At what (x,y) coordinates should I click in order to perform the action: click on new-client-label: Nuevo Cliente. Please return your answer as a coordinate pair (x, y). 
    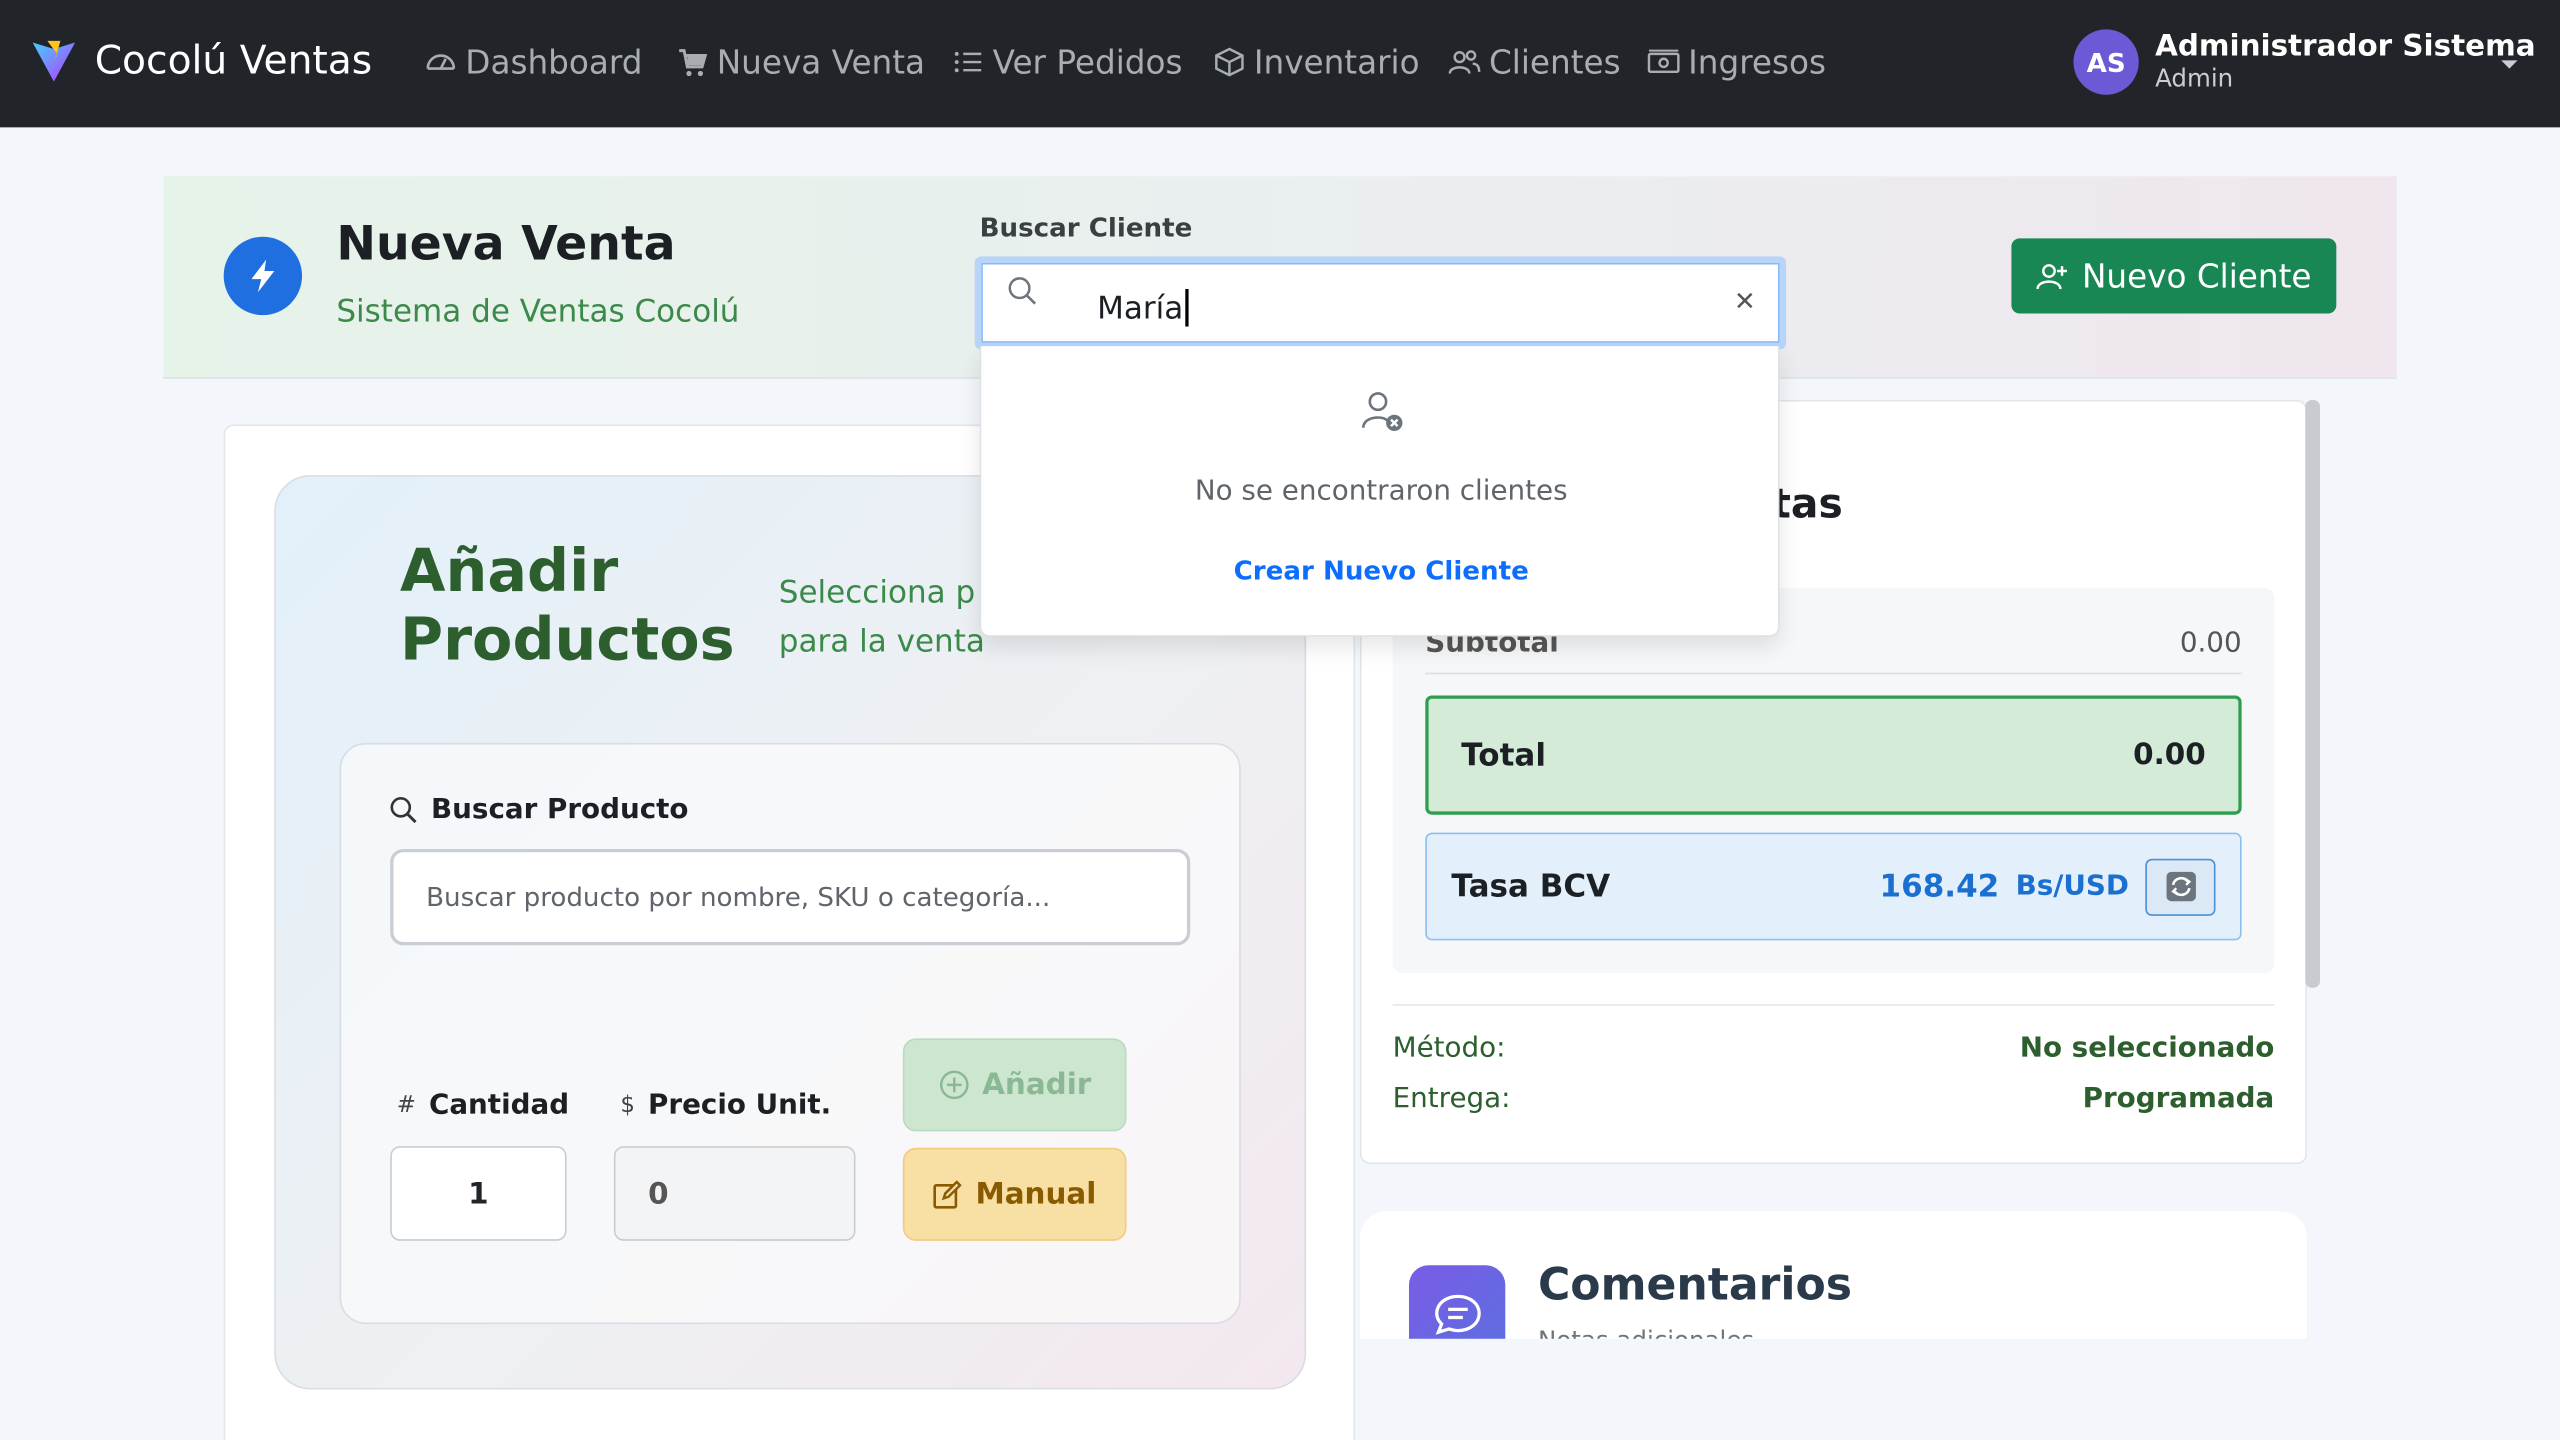
    Looking at the image, I should click on (2196, 276).